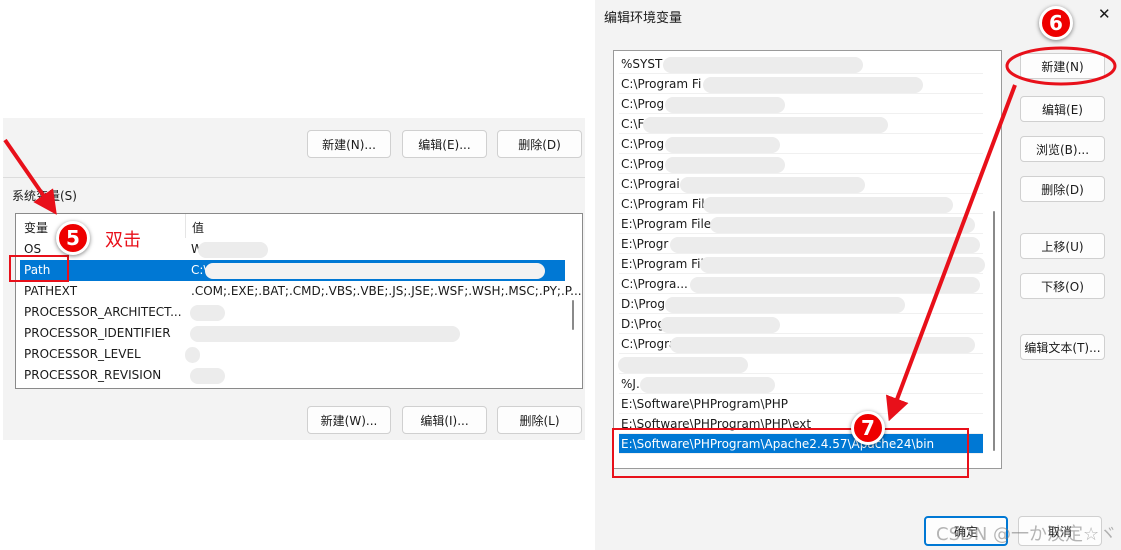 The image size is (1121, 550). I want to click on new-entry-highlight-box, so click(790, 453).